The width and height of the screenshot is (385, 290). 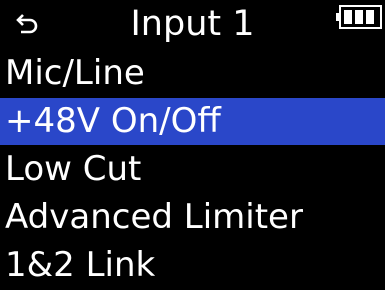 I want to click on screen-title: Input 1, so click(x=192, y=24).